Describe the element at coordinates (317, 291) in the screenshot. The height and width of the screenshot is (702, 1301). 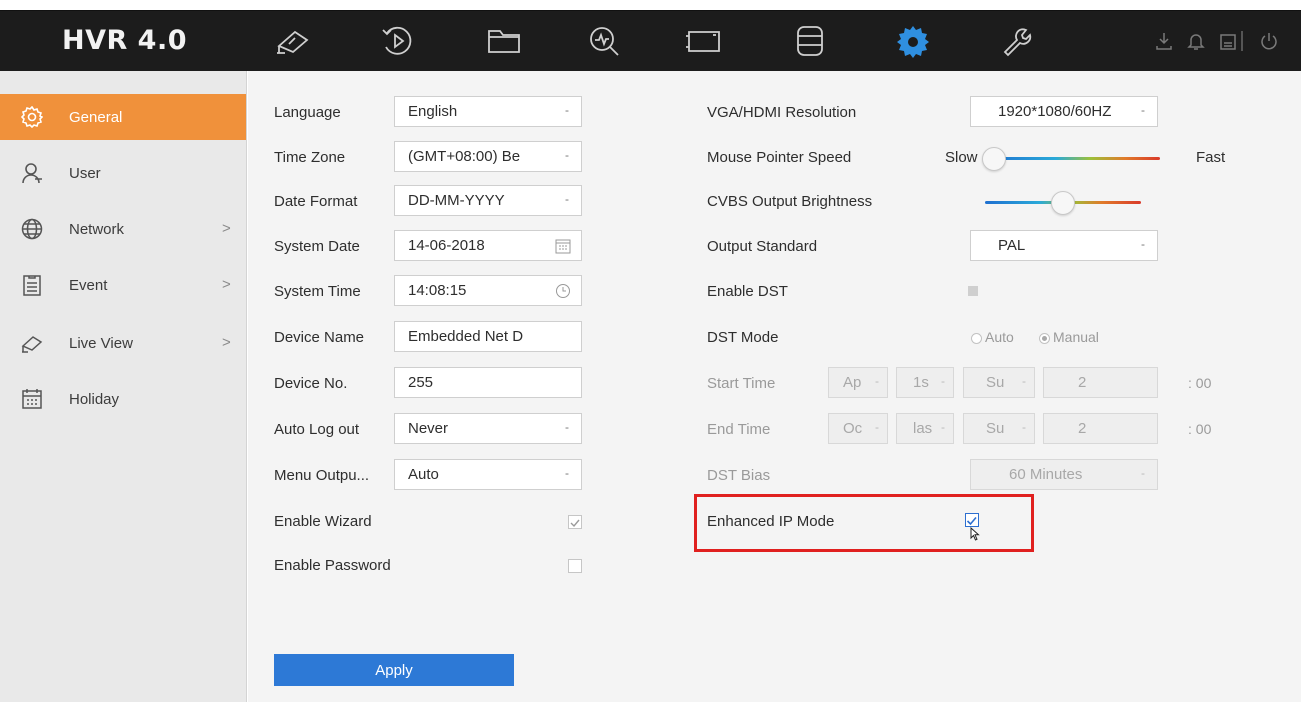
I see `system-time-label: System Time` at that location.